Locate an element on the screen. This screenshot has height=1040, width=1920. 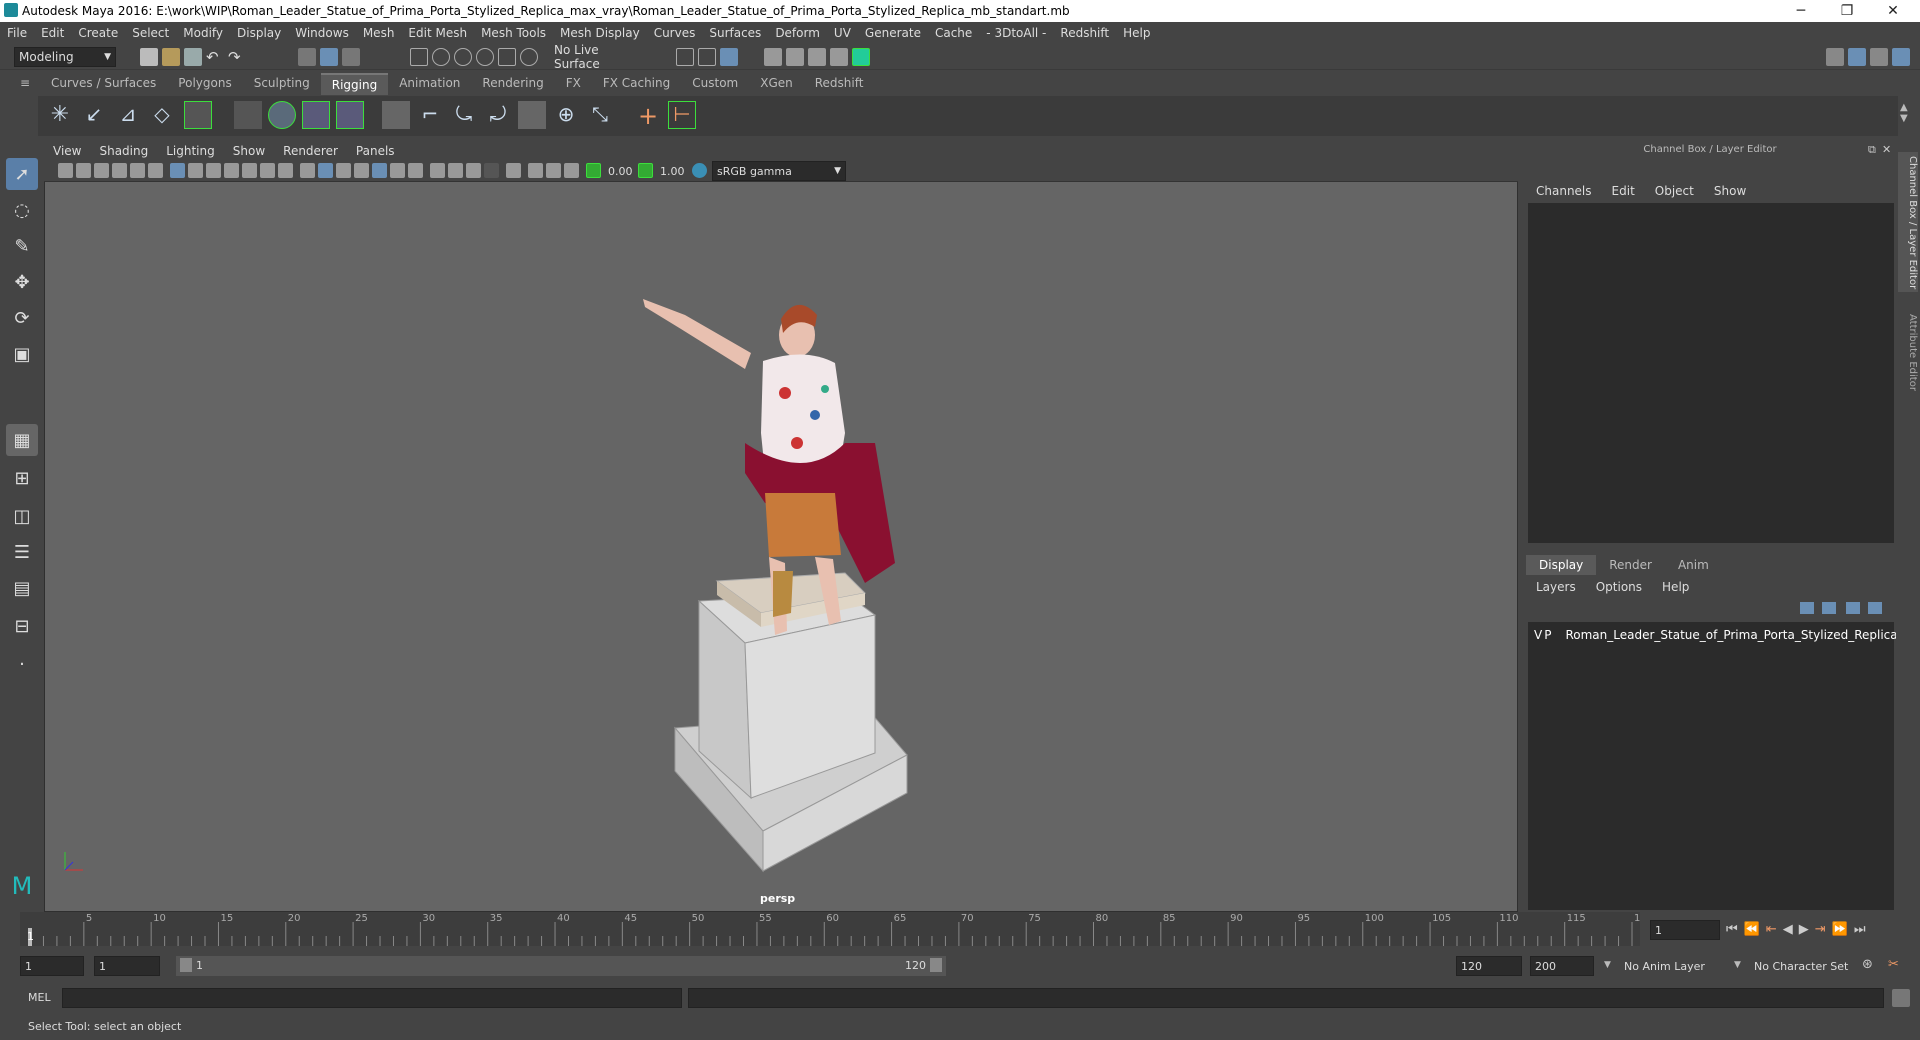
menu-mesh-display: Mesh Display is located at coordinates (600, 33).